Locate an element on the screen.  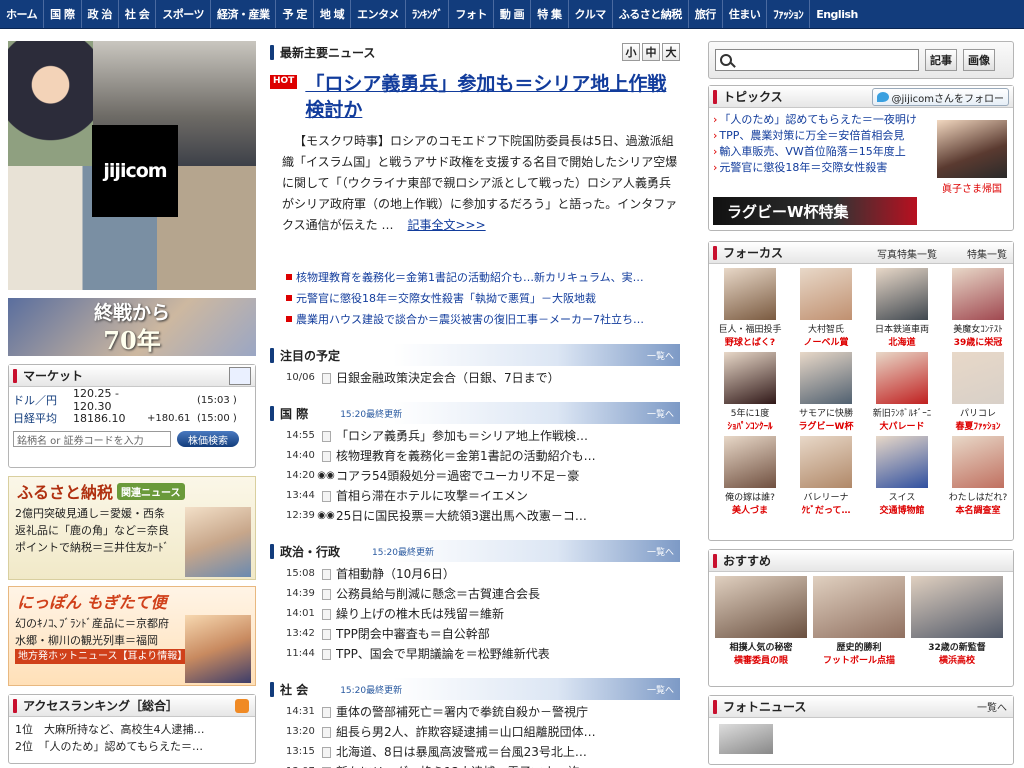
list-item: ポイントで納税＝三井住友ｶｰﾄﾞ is located at coordinates (100, 547).